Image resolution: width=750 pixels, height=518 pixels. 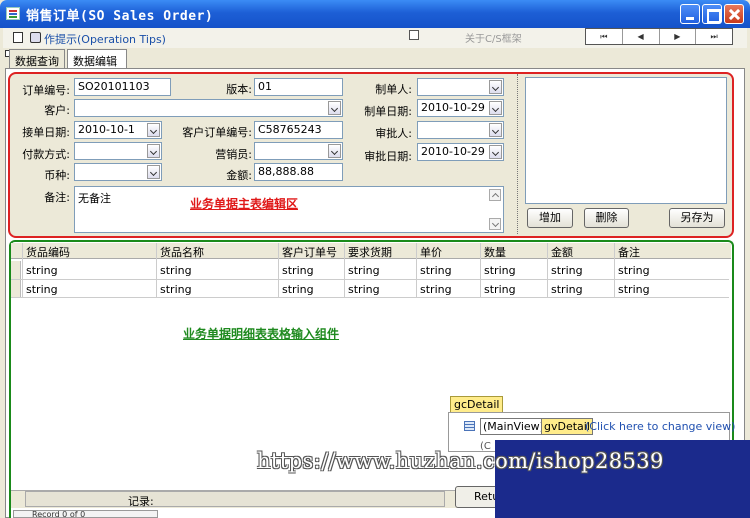 What do you see at coordinates (460, 152) in the screenshot?
I see `approve-date-picker: 2010-10-29` at bounding box center [460, 152].